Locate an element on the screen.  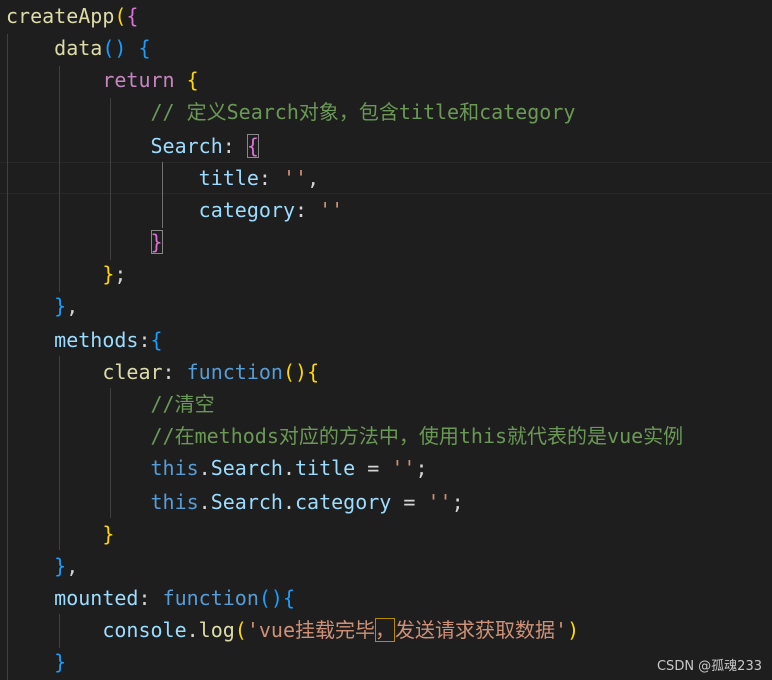
code-line-3: return { is located at coordinates (102, 80).